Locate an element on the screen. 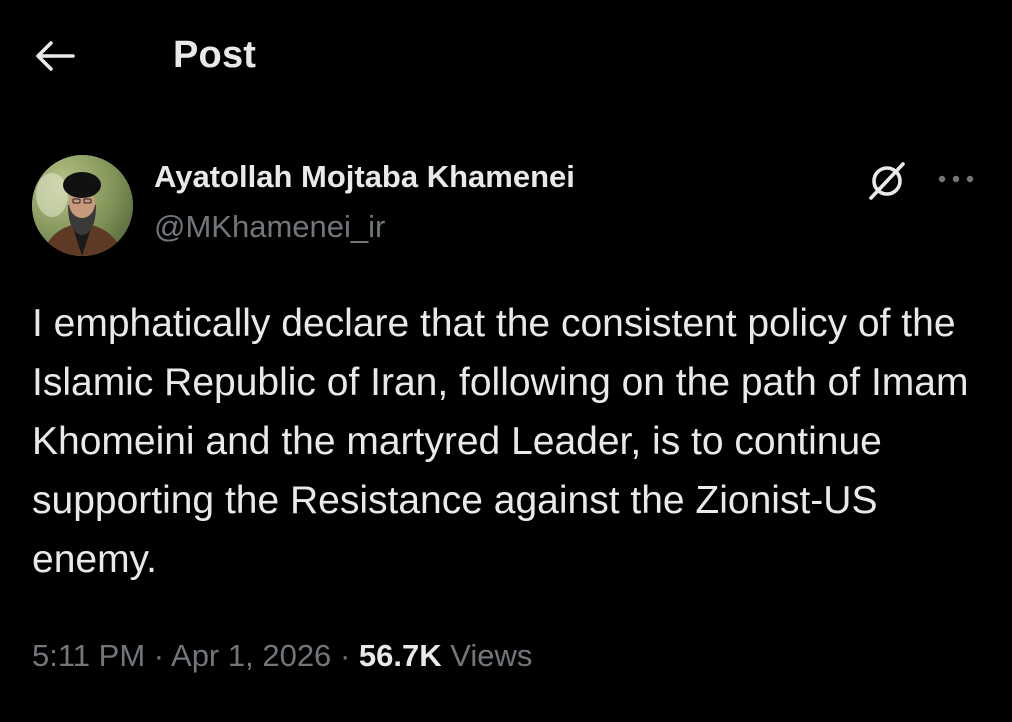  author-display-name: Ayatollah Mojtaba Khamenei is located at coordinates (364, 177).